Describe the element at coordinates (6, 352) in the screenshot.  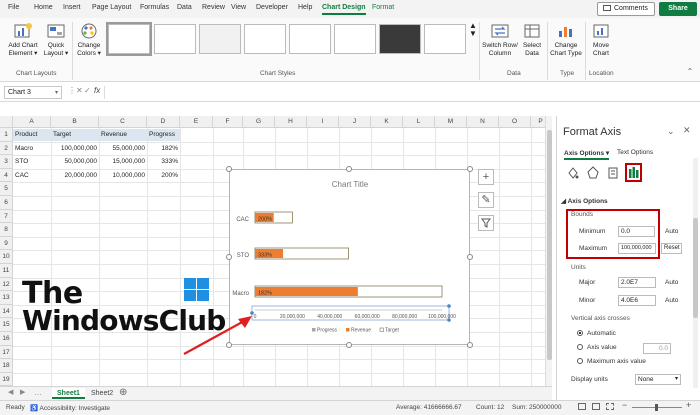
I see `row-header: 17` at that location.